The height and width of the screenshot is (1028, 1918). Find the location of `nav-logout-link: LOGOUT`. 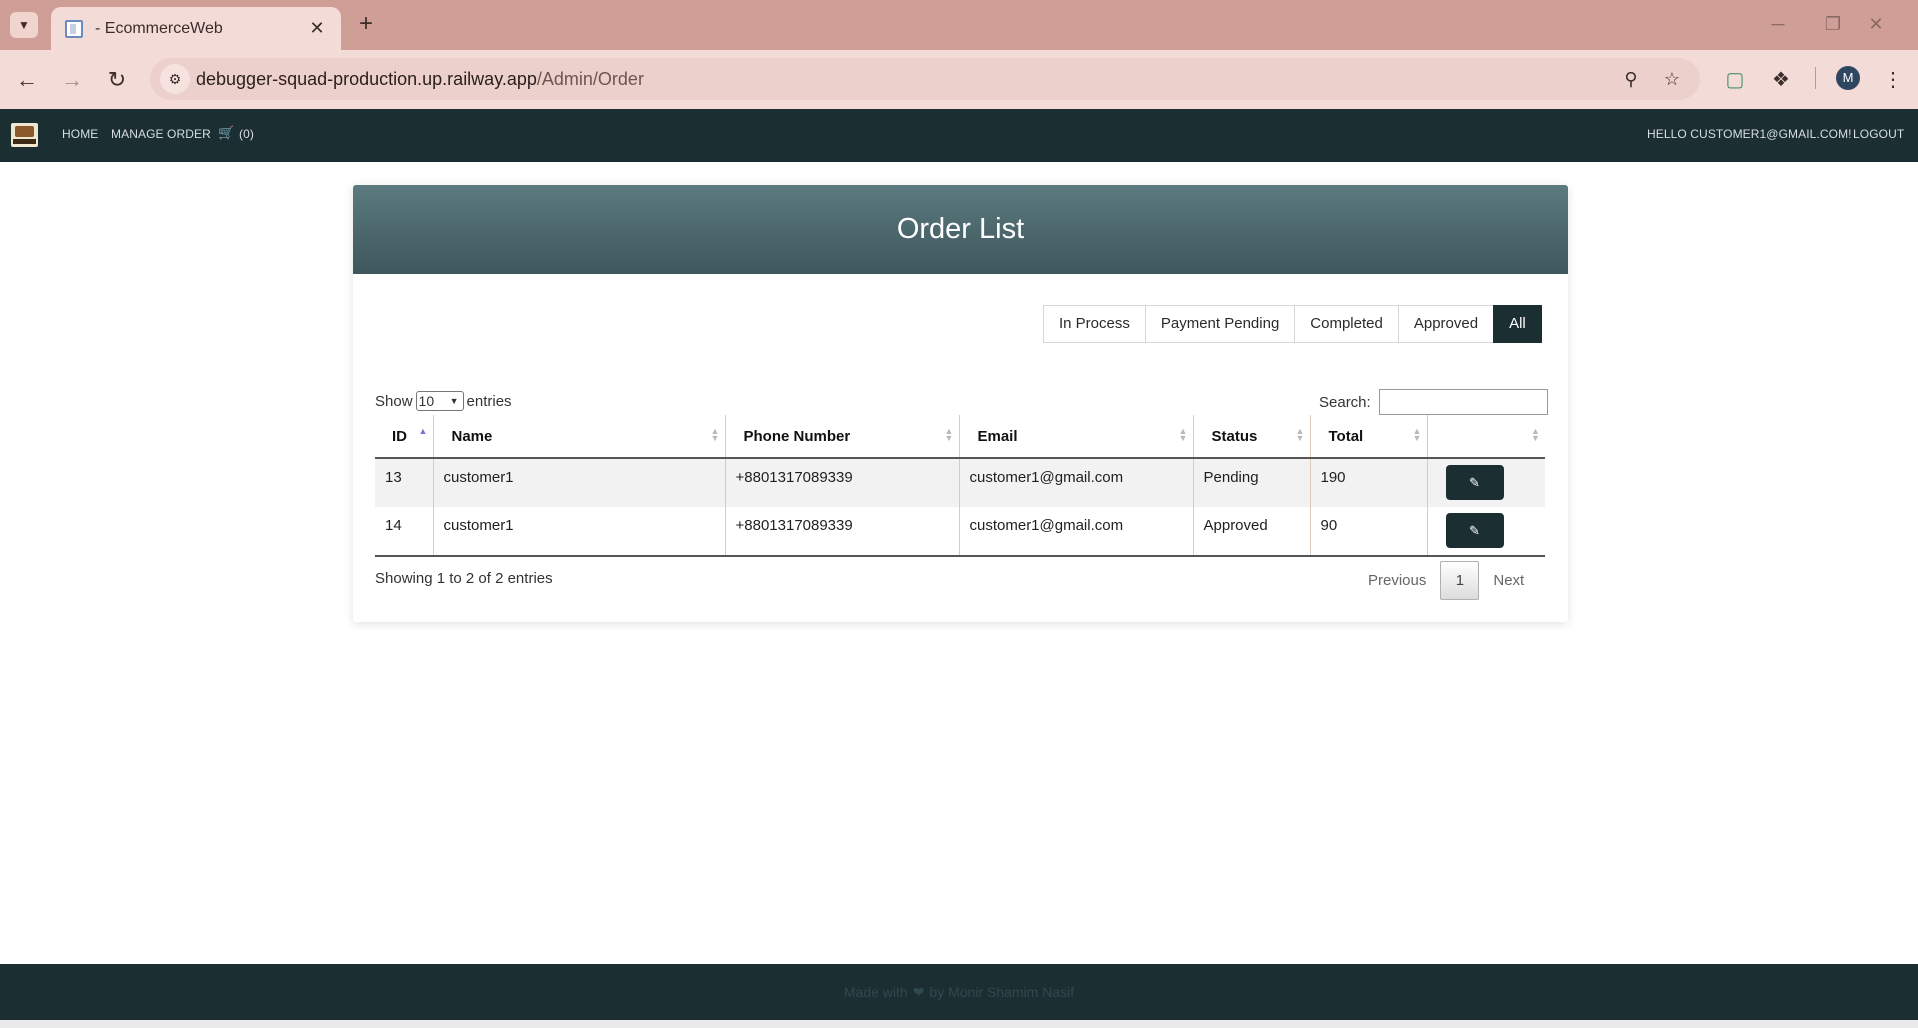

nav-logout-link: LOGOUT is located at coordinates (1878, 134).